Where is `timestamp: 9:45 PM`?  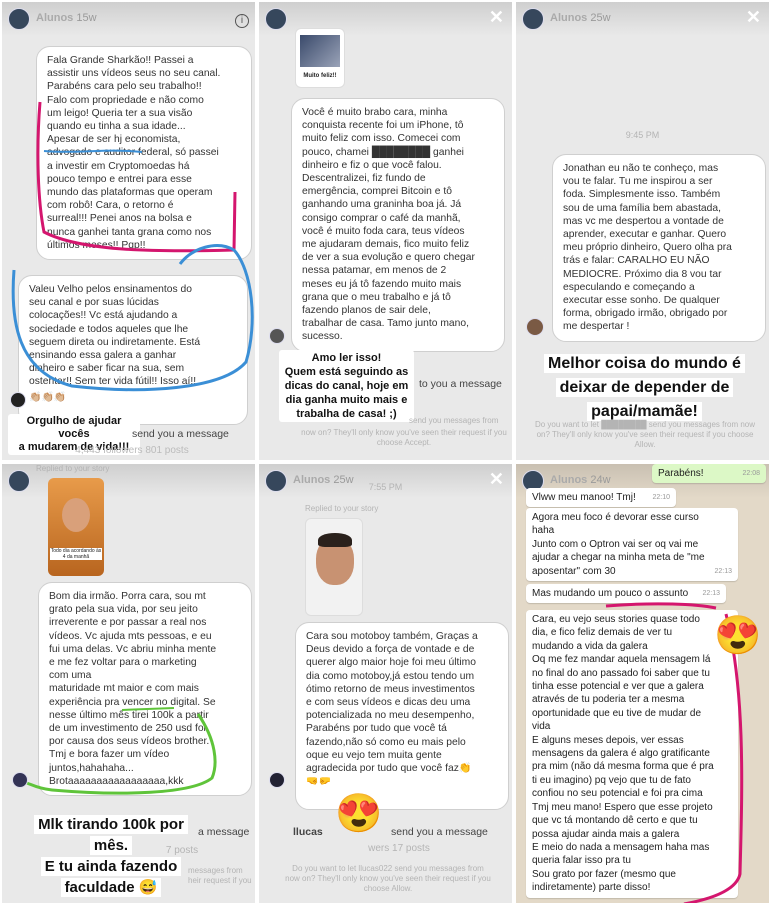 timestamp: 9:45 PM is located at coordinates (642, 135).